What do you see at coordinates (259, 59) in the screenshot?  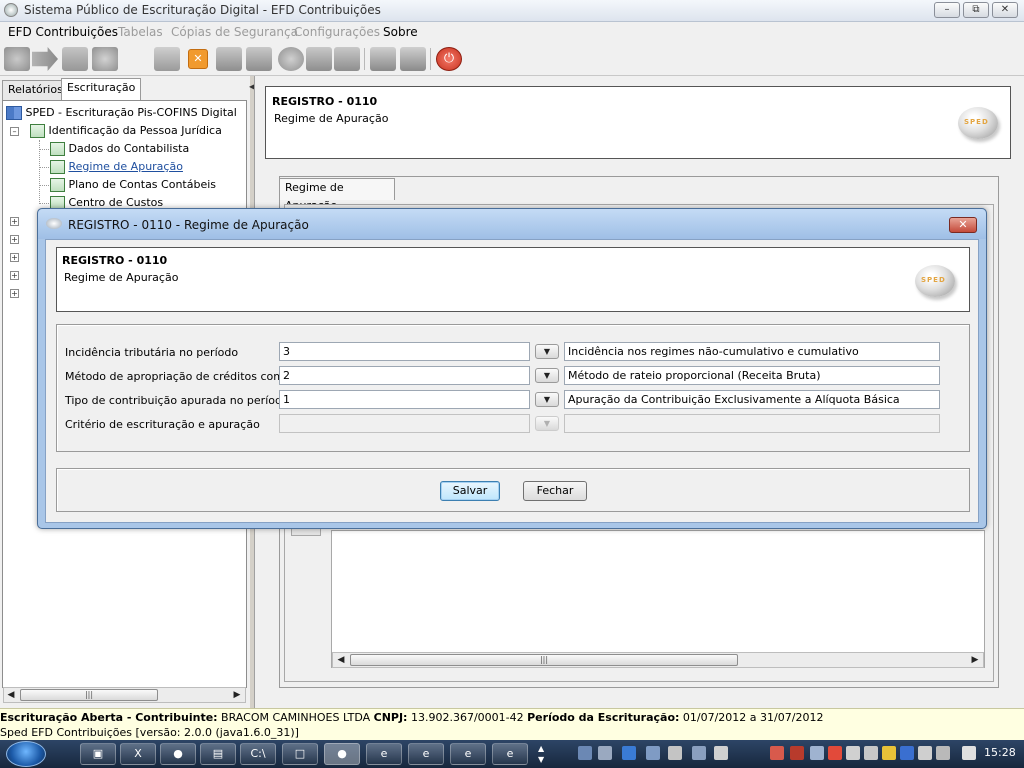 I see `preview-icon` at bounding box center [259, 59].